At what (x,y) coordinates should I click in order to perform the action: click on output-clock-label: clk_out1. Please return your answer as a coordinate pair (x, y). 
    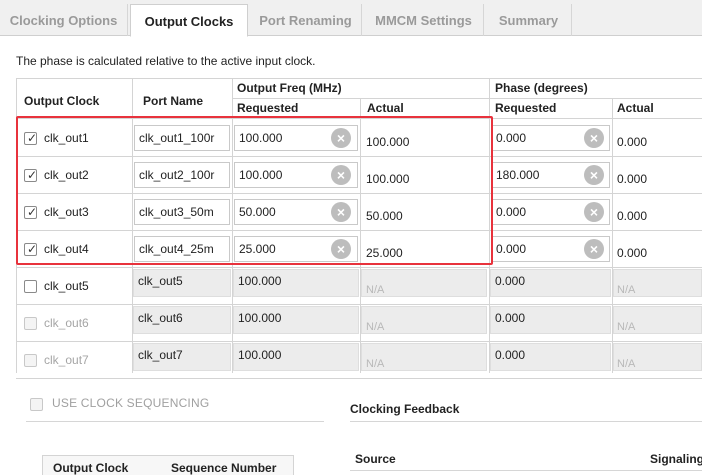
    Looking at the image, I should click on (66, 138).